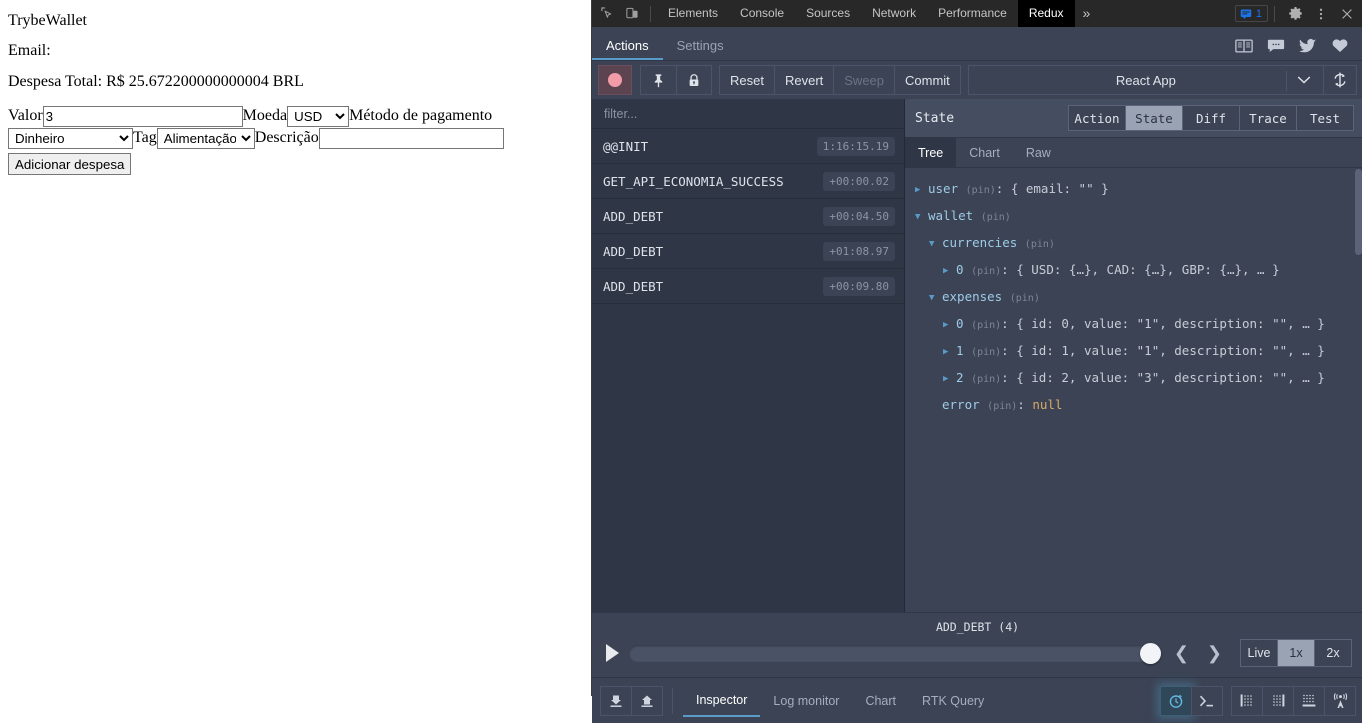 This screenshot has height=723, width=1362. I want to click on issues-badge: 1, so click(1251, 13).